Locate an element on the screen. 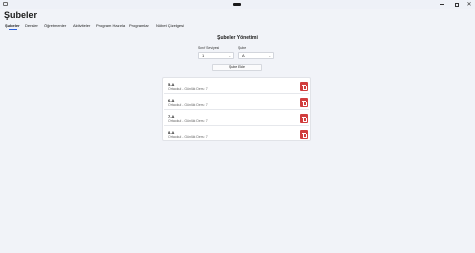  tab-aktiviteler: Aktiviteler is located at coordinates (81, 25).